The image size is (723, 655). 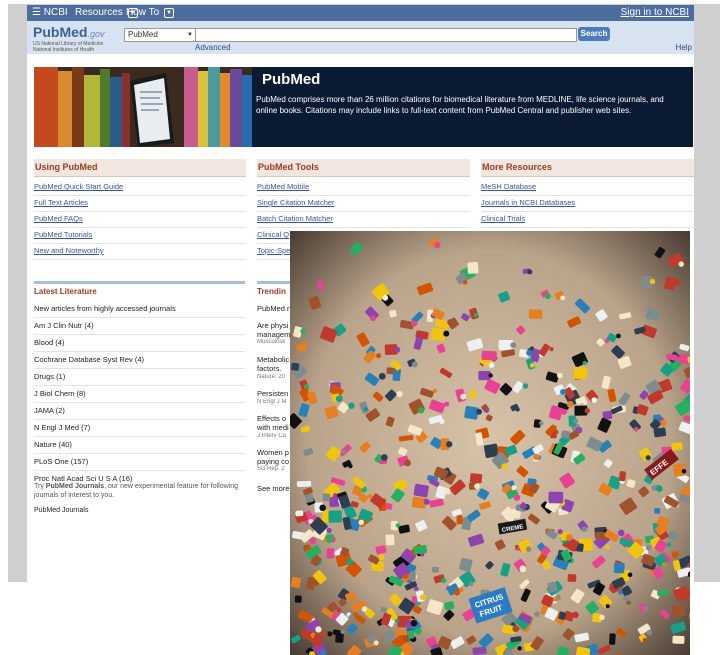 I want to click on tools-link-batch-citation: Batch Citation Matcher, so click(x=363, y=220).